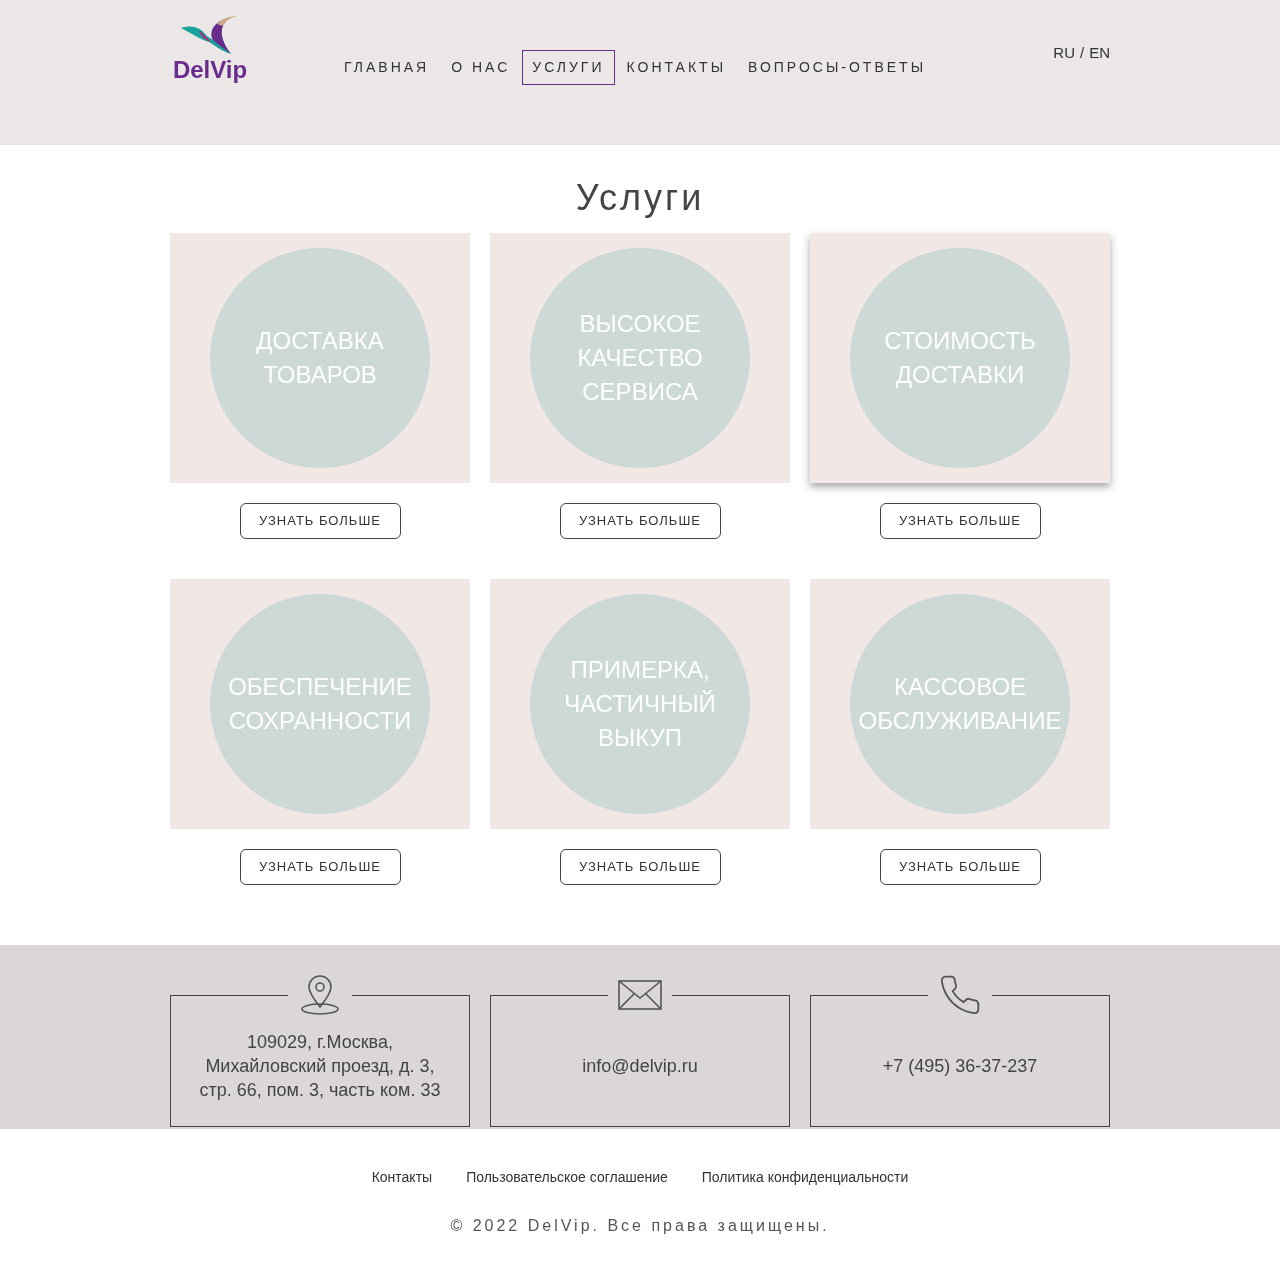 The height and width of the screenshot is (1270, 1280). Describe the element at coordinates (1064, 53) in the screenshot. I see `language-link: RU` at that location.